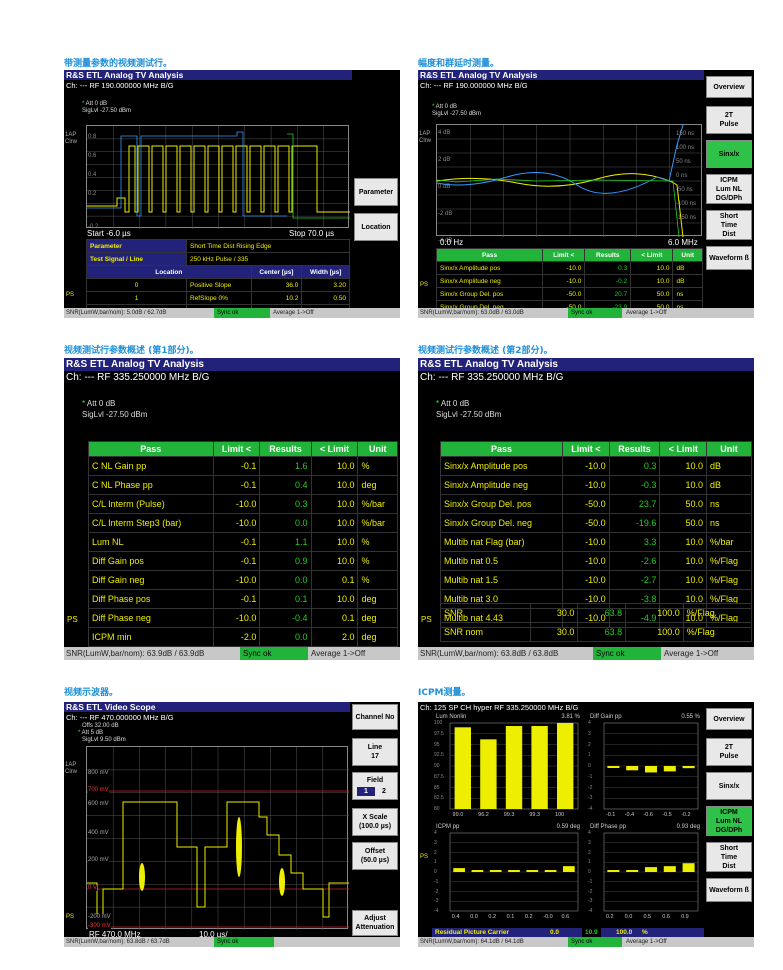 The height and width of the screenshot is (970, 783). I want to click on x-start-label: 0.0 Hz, so click(452, 242).